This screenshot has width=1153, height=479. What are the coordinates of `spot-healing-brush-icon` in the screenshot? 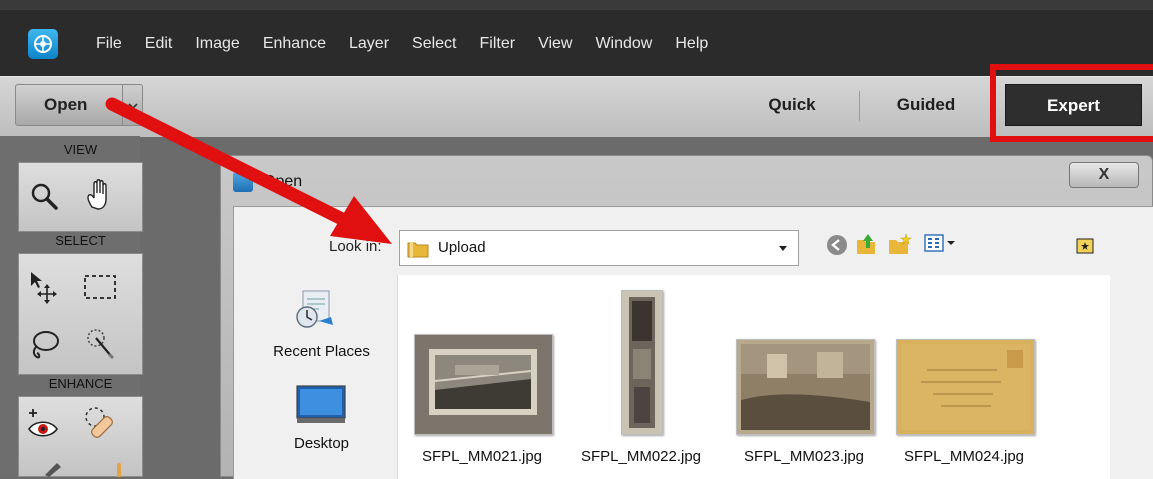 It's located at (101, 423).